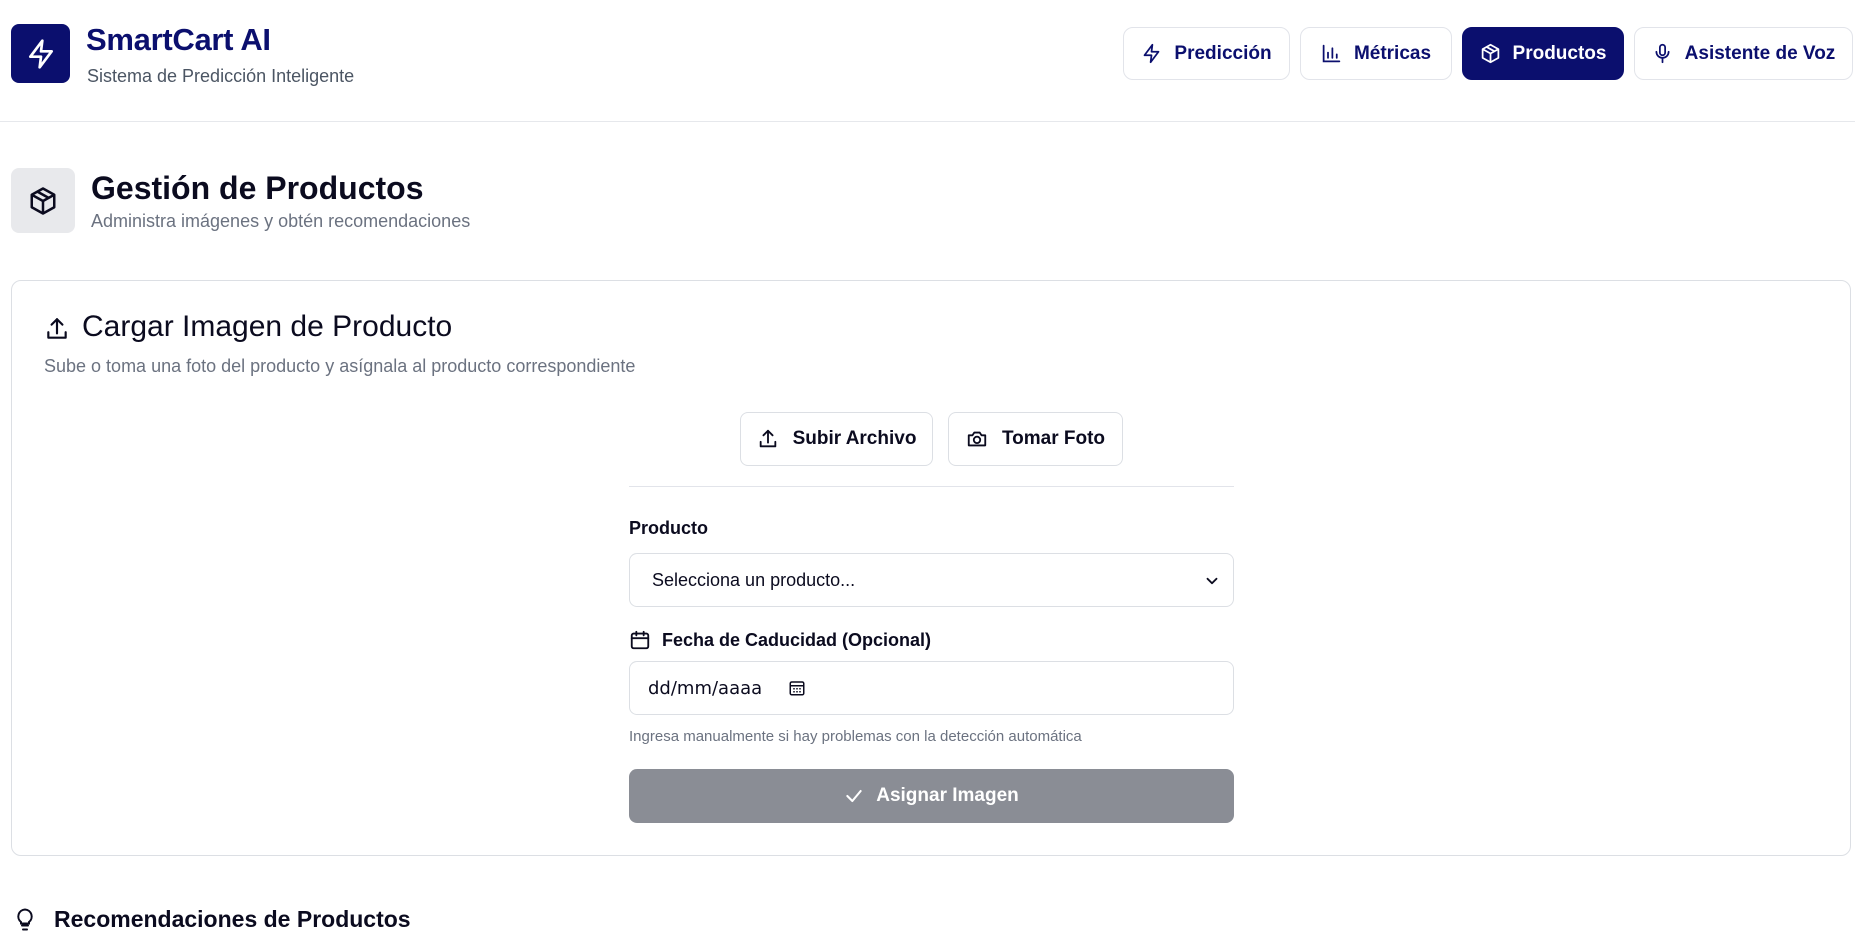 This screenshot has height=933, width=1855. I want to click on divider, so click(931, 486).